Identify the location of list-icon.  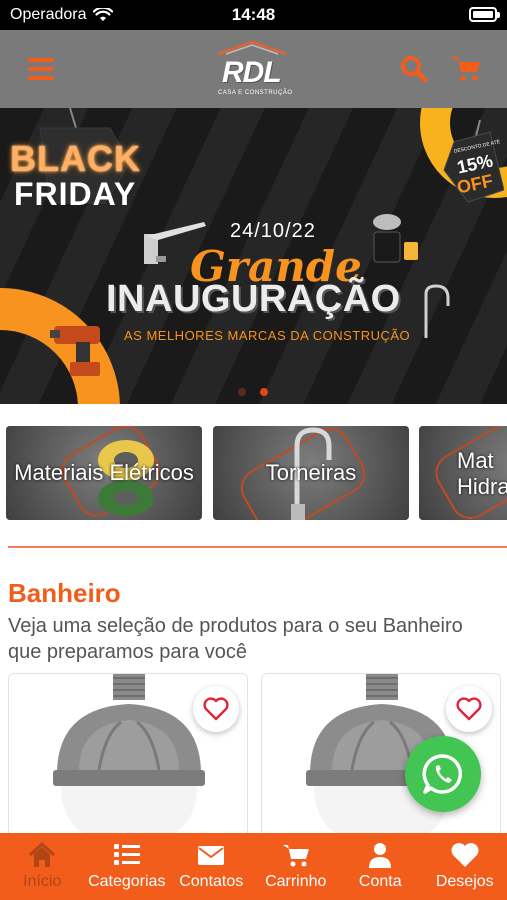
(126, 854).